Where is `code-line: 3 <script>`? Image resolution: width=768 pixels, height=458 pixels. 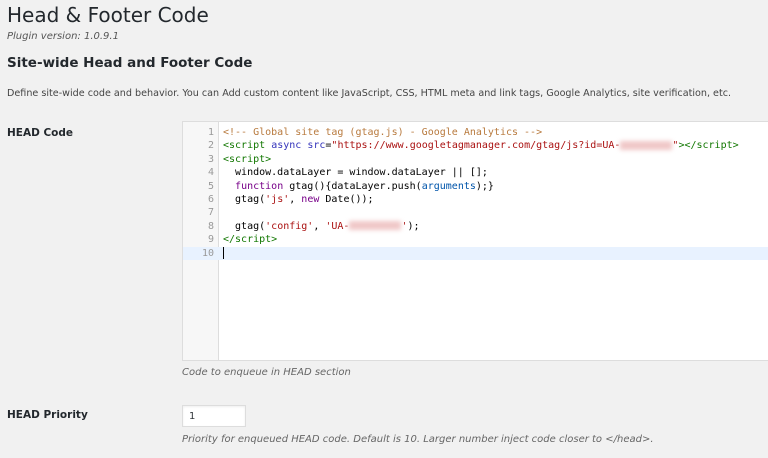
code-line: 3 <script> is located at coordinates (475, 159).